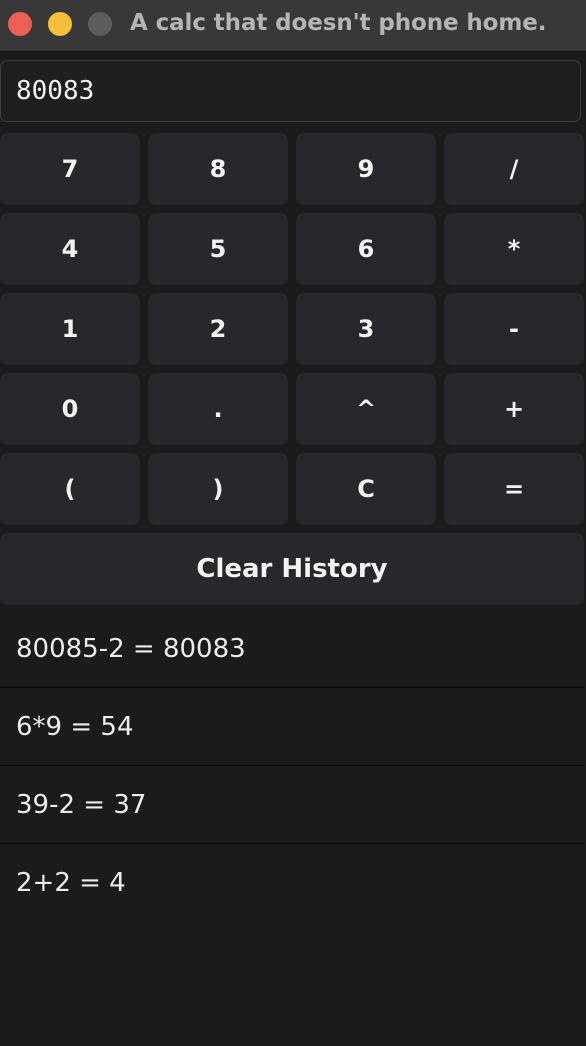  Describe the element at coordinates (70, 249) in the screenshot. I see `key-4: 4` at that location.